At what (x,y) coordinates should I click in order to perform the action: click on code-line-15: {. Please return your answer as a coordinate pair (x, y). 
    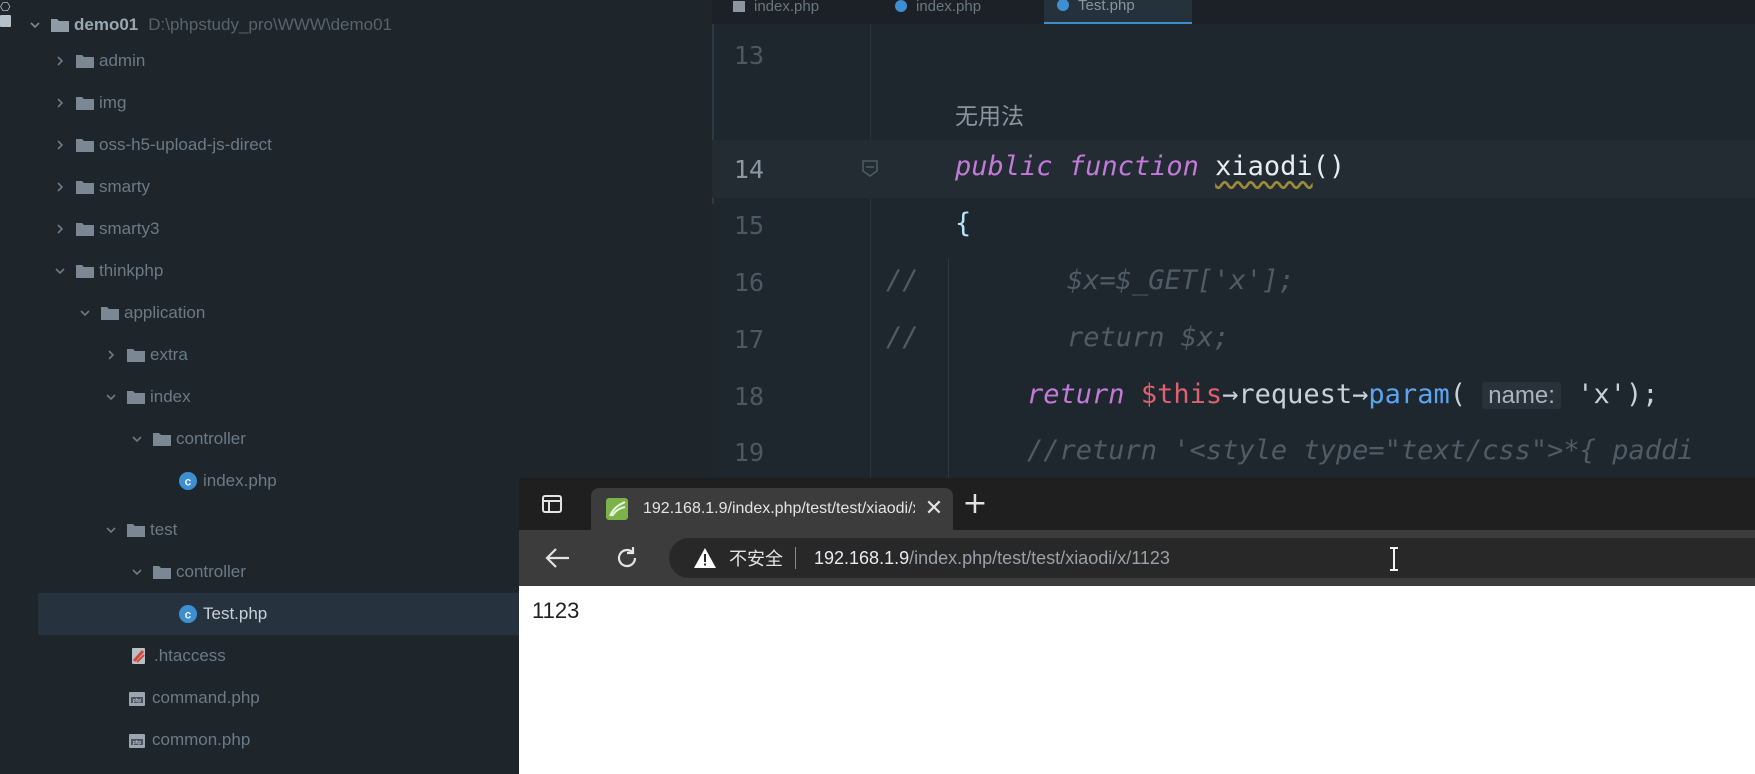
    Looking at the image, I should click on (963, 223).